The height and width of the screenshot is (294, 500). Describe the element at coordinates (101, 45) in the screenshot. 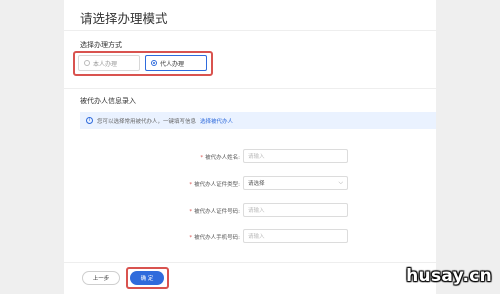

I see `mode-section-label: 选择办理方式` at that location.